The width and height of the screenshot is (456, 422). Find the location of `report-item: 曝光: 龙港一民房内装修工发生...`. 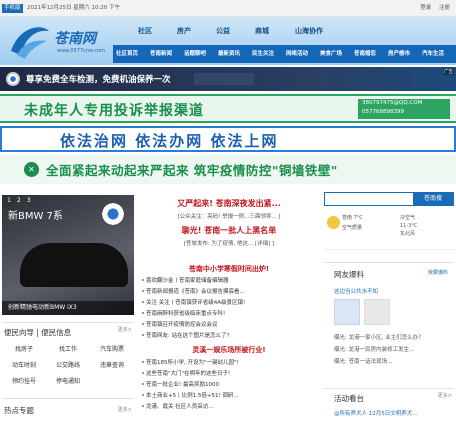

report-item: 曝光: 龙港一民房内装修工发生... is located at coordinates (374, 349).